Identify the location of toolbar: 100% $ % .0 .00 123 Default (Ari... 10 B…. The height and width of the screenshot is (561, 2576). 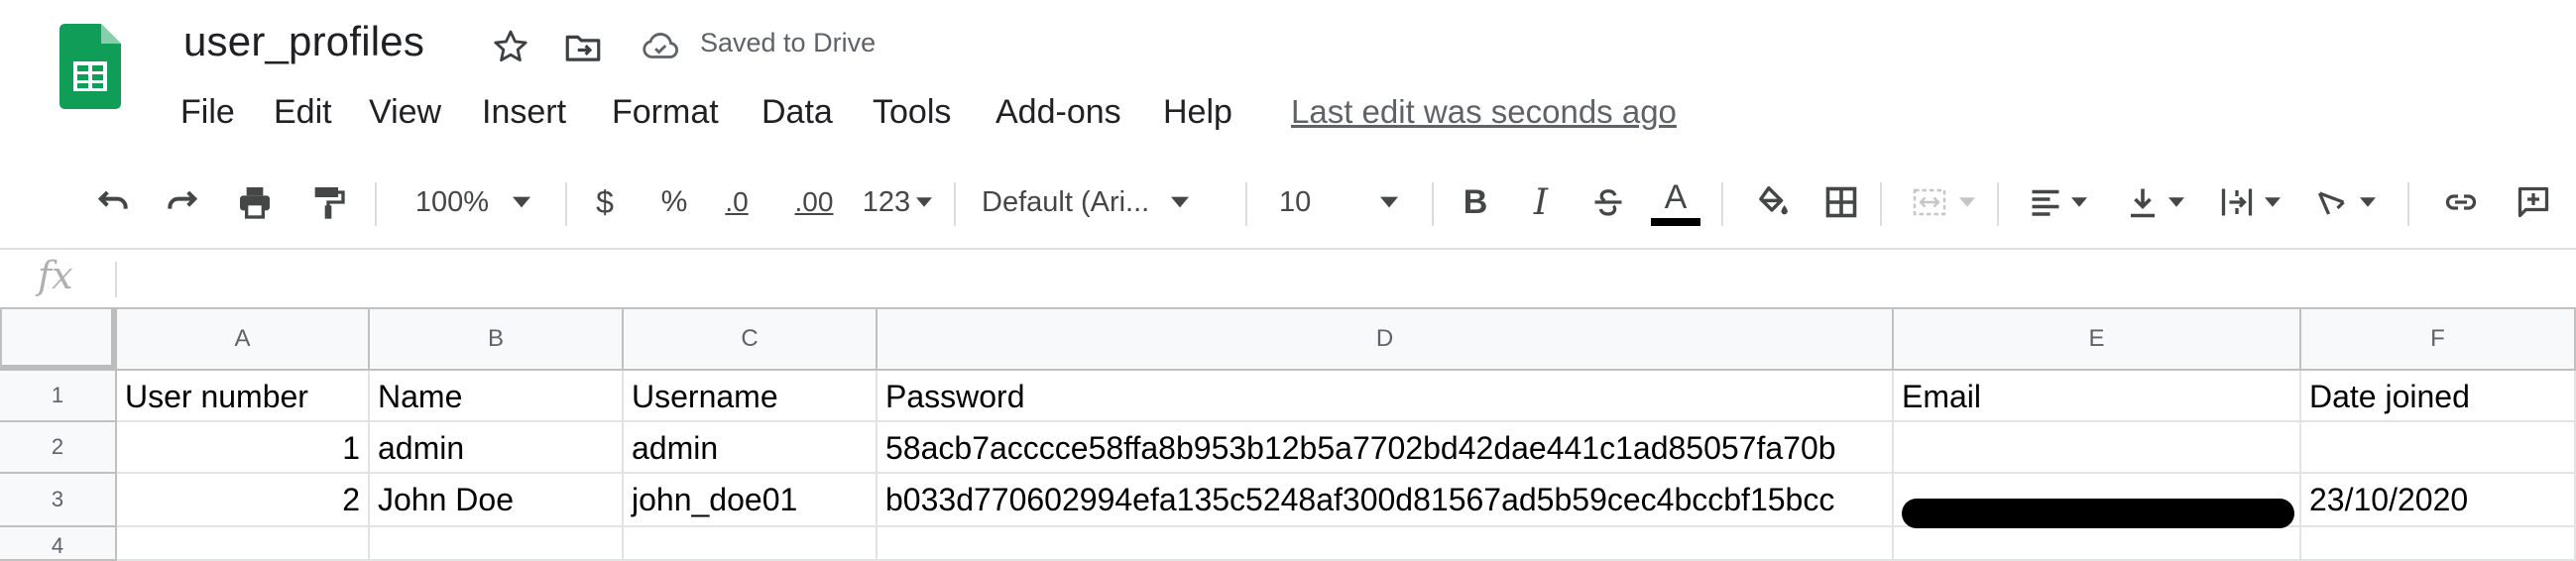
(1288, 203).